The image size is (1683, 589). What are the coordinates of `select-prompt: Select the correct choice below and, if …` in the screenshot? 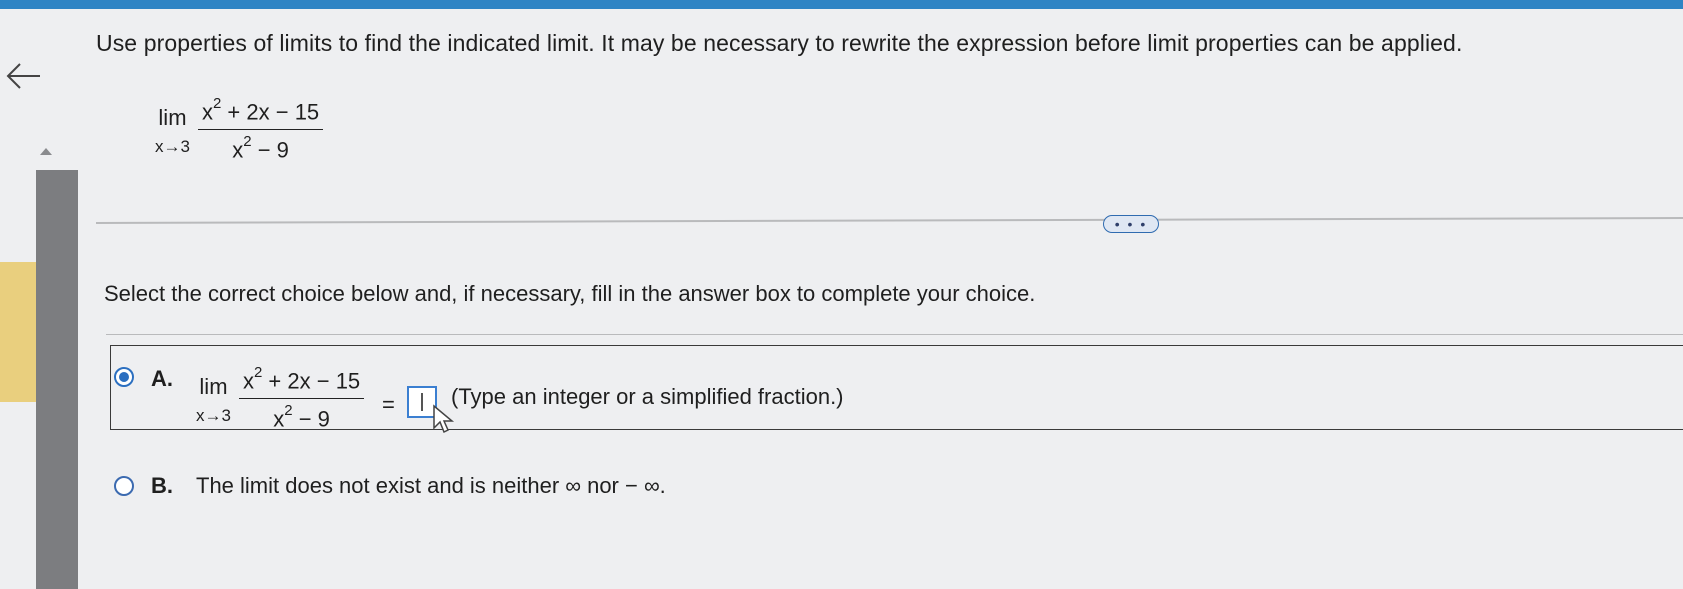 It's located at (570, 293).